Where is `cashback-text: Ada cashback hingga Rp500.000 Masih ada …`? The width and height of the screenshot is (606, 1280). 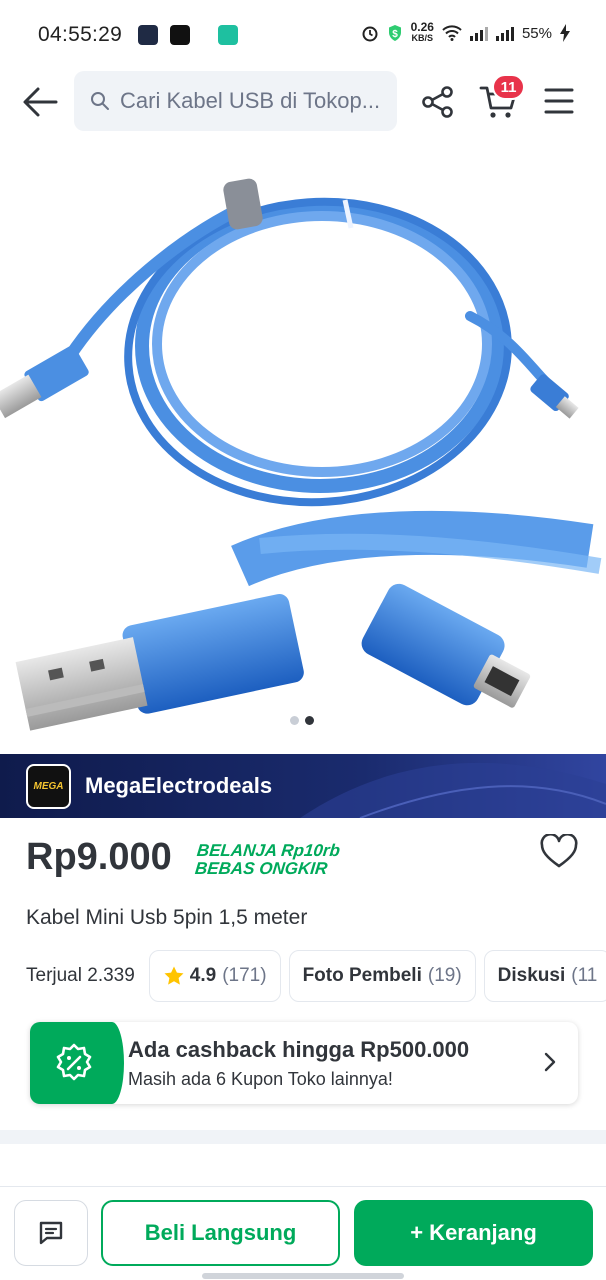 cashback-text: Ada cashback hingga Rp500.000 Masih ada … is located at coordinates (298, 1063).